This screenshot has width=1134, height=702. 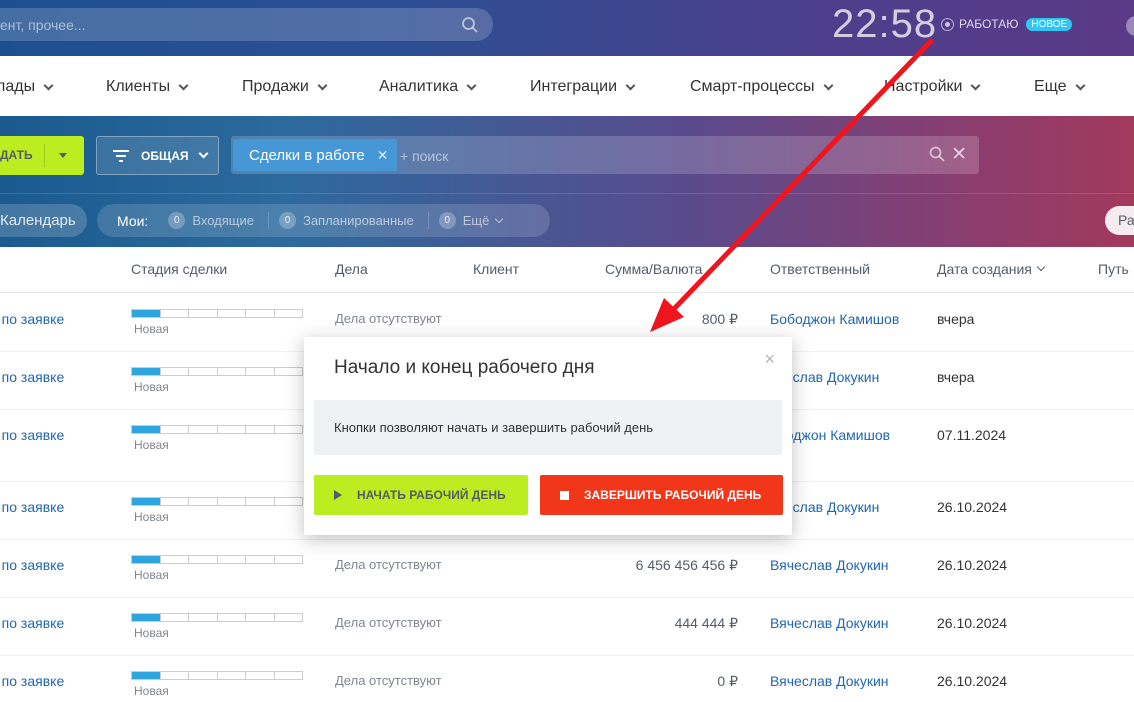 I want to click on my-counters: Мои: 0 Входящие 0 Запланированные 0 Ещё, so click(x=323, y=220).